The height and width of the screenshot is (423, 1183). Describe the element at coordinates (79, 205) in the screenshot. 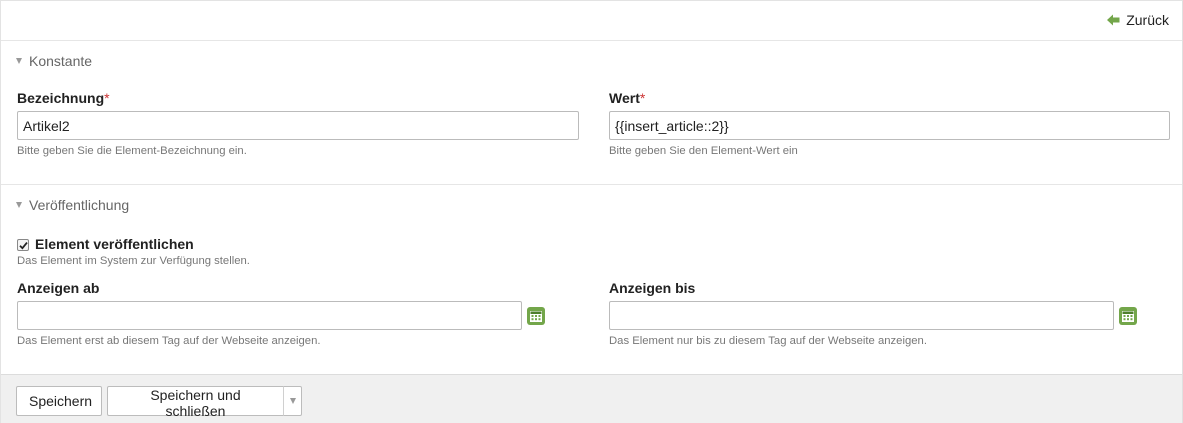

I see `section-title-publish: Veröffentlichung` at that location.